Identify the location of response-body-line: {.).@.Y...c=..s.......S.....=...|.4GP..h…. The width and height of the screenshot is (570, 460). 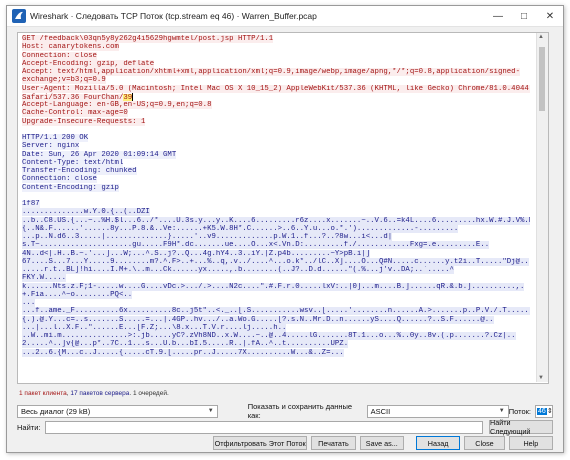
(258, 319).